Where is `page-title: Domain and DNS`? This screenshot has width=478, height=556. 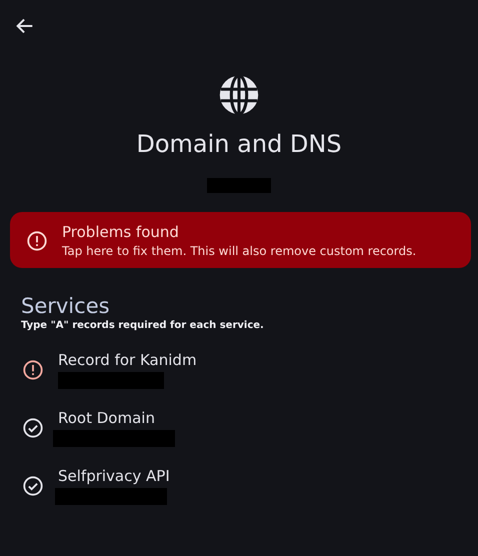
page-title: Domain and DNS is located at coordinates (239, 144).